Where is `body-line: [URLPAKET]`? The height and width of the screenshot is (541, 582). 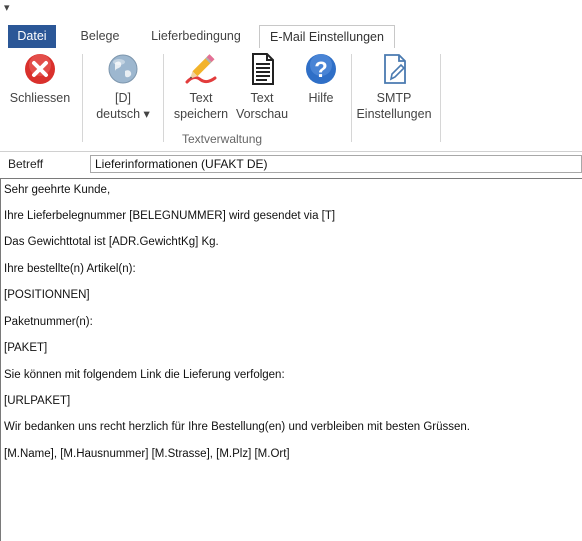 body-line: [URLPAKET] is located at coordinates (37, 401).